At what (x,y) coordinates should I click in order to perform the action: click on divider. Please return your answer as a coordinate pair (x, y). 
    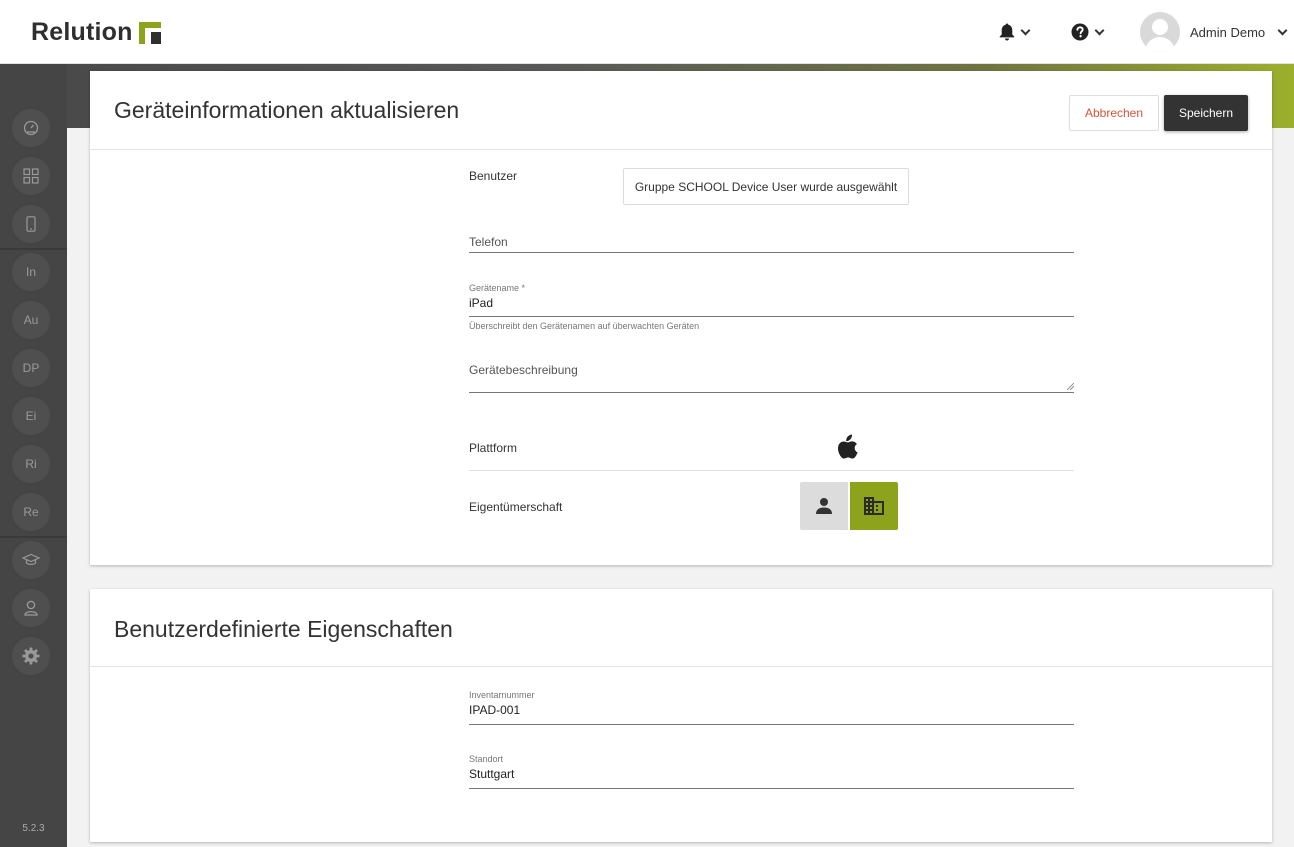
    Looking at the image, I should click on (771, 470).